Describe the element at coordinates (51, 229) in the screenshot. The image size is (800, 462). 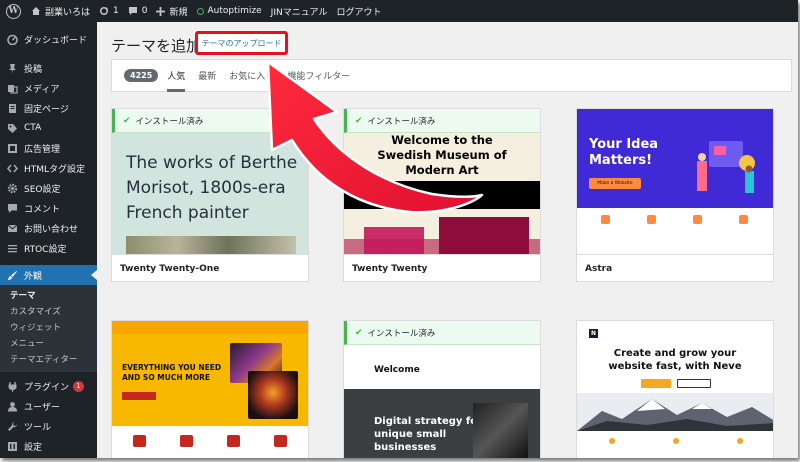
I see `sidebar-item-label: お問い合わせ` at that location.